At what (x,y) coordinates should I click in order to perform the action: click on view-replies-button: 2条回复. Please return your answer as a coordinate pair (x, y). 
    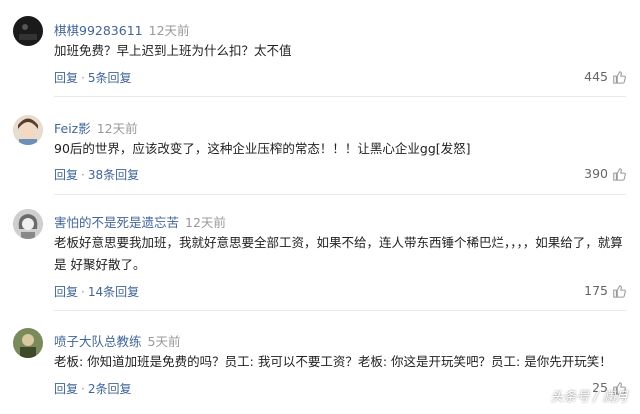
    Looking at the image, I should click on (110, 389).